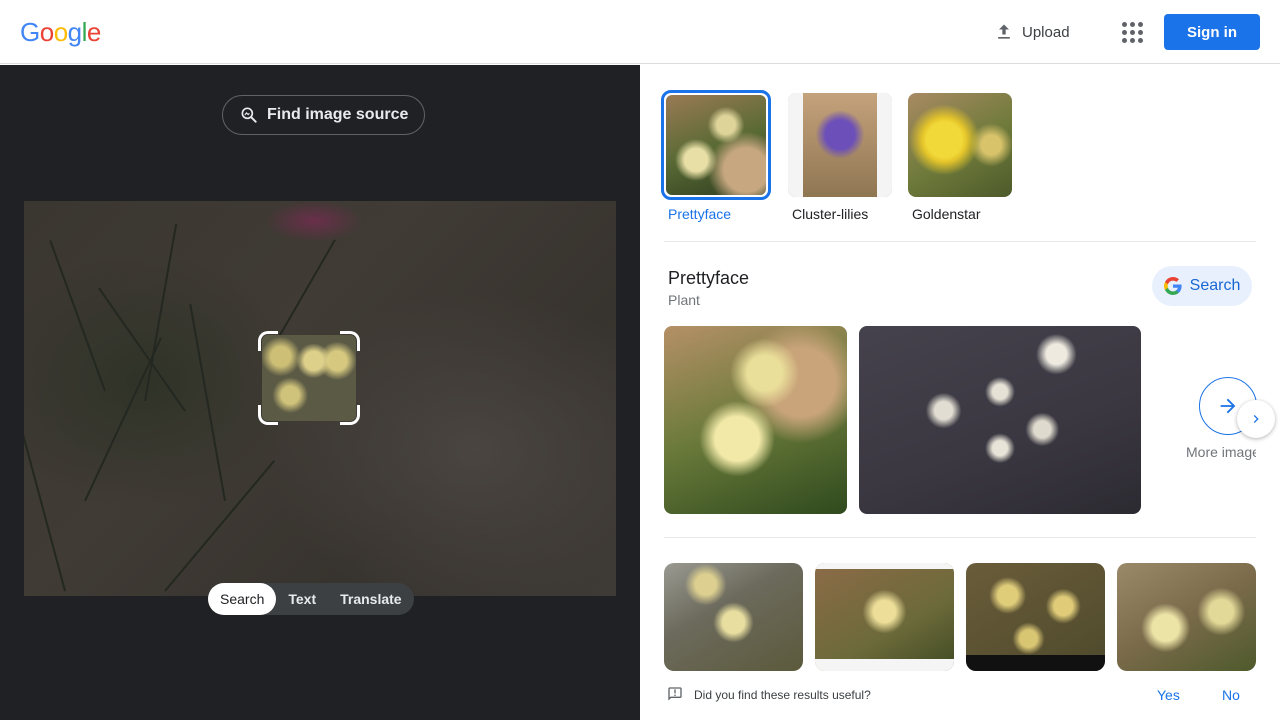  What do you see at coordinates (675, 694) in the screenshot?
I see `feedback-icon` at bounding box center [675, 694].